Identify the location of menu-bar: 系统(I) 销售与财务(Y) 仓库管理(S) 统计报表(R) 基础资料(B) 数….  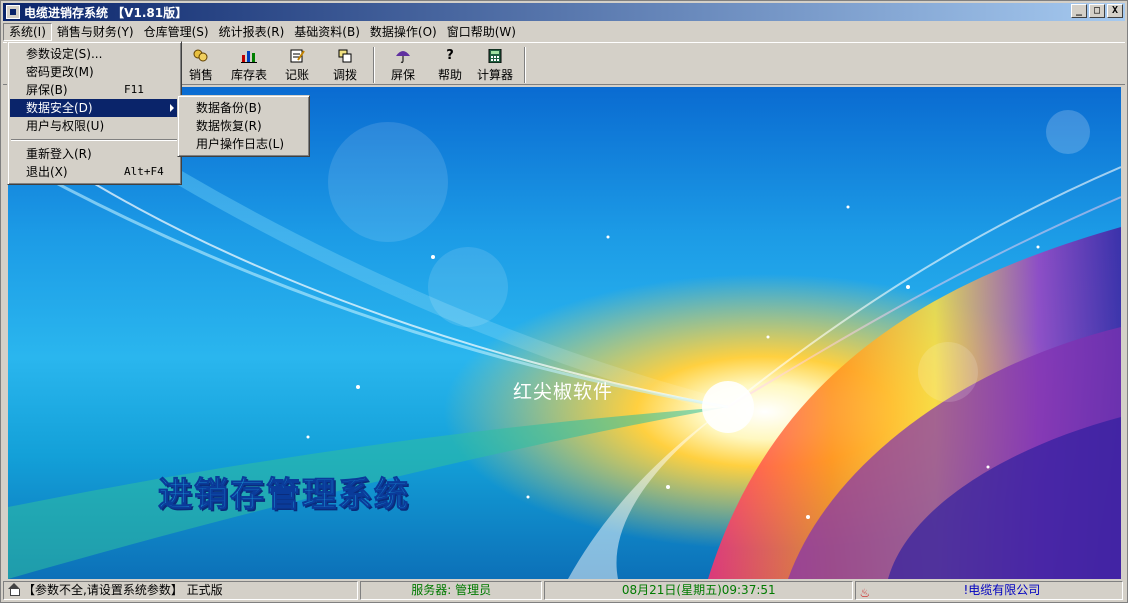
(564, 31).